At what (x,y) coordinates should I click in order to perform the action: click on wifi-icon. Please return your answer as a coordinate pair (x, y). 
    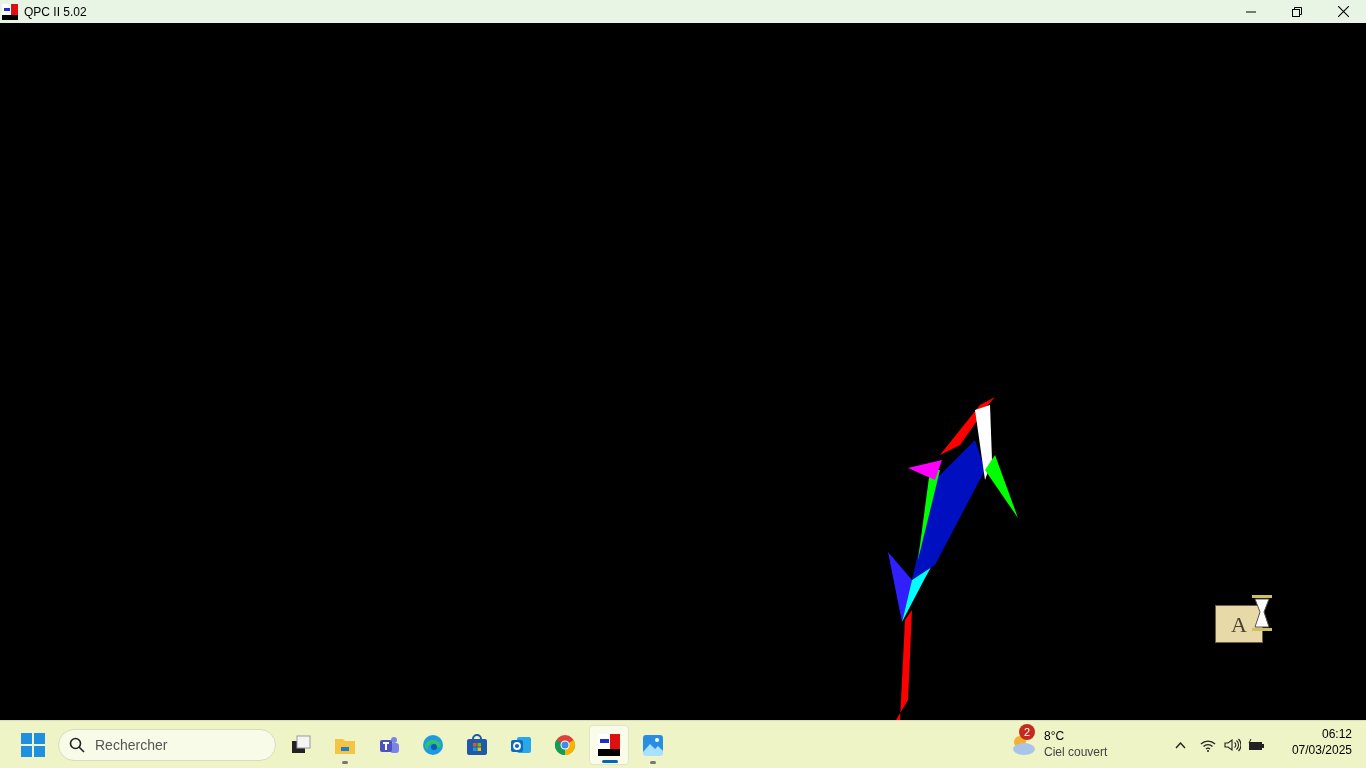
    Looking at the image, I should click on (1208, 745).